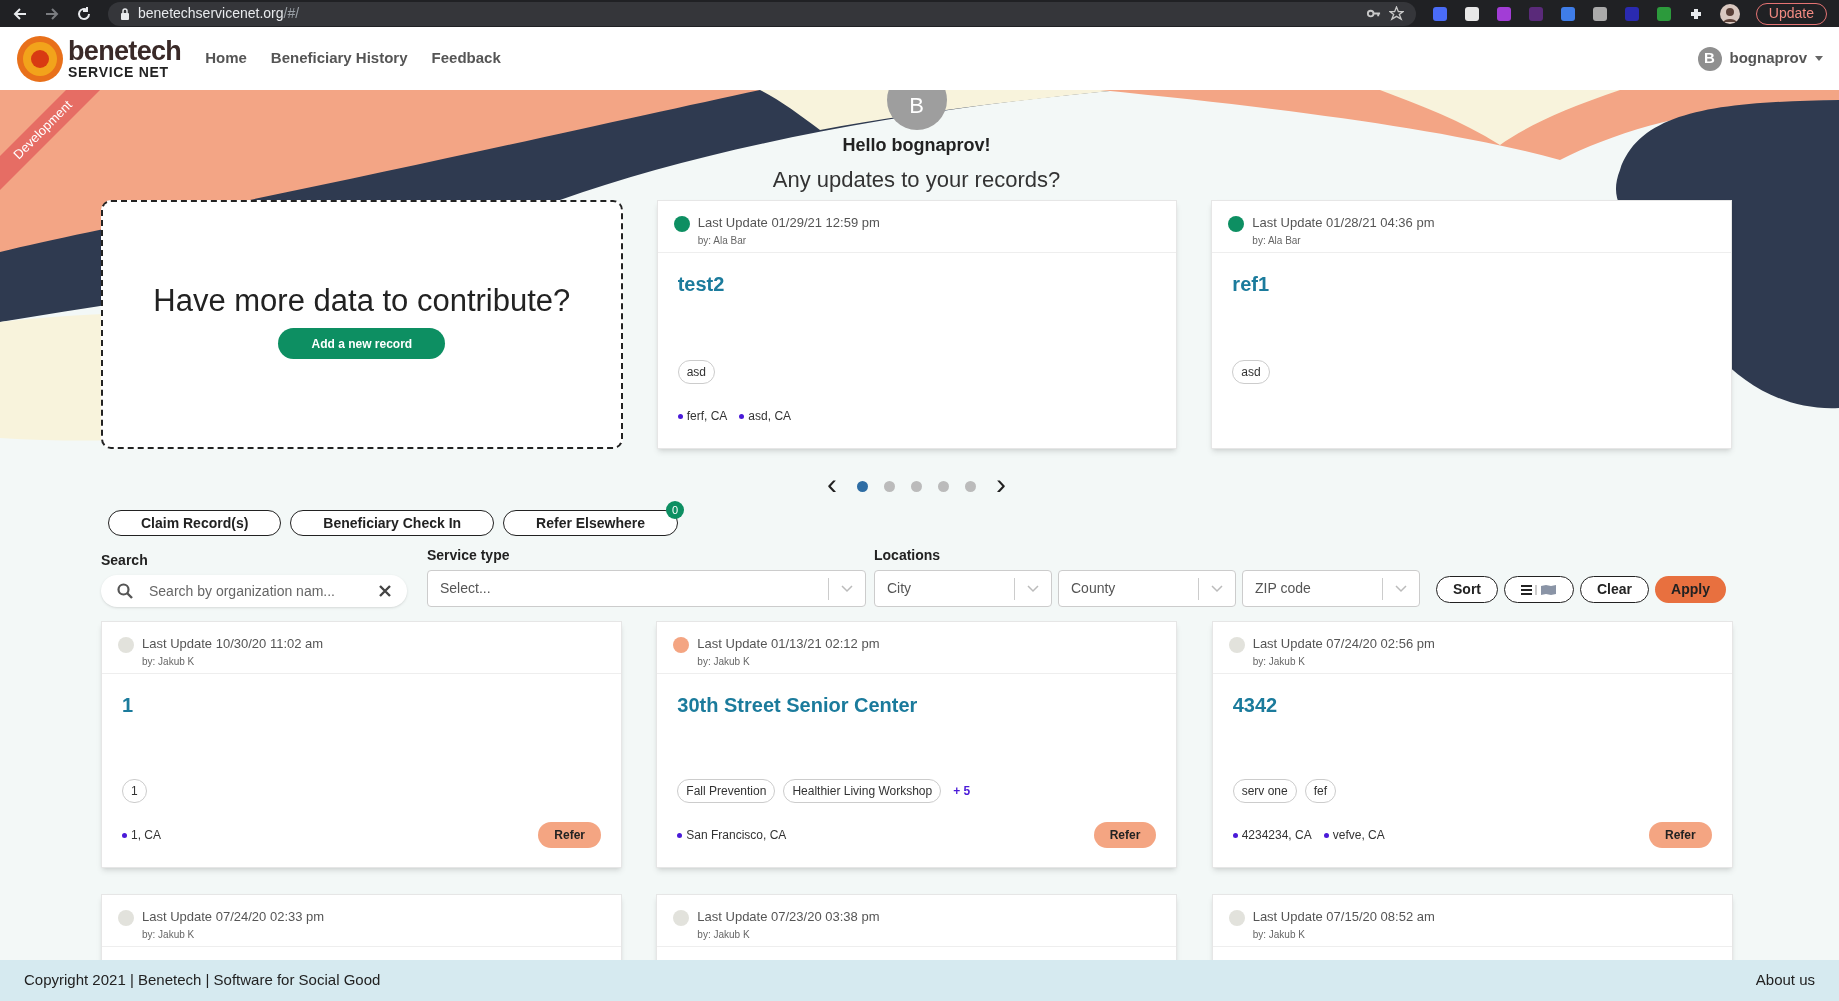  I want to click on address-bar: benetechservicenet.org/#/, so click(762, 13).